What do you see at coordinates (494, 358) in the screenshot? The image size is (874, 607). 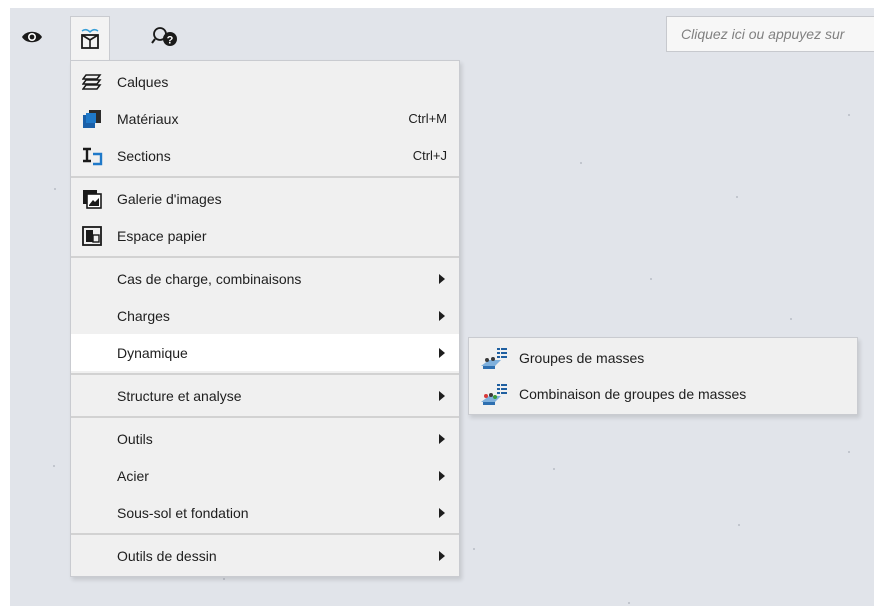 I see `mass-groups-icon` at bounding box center [494, 358].